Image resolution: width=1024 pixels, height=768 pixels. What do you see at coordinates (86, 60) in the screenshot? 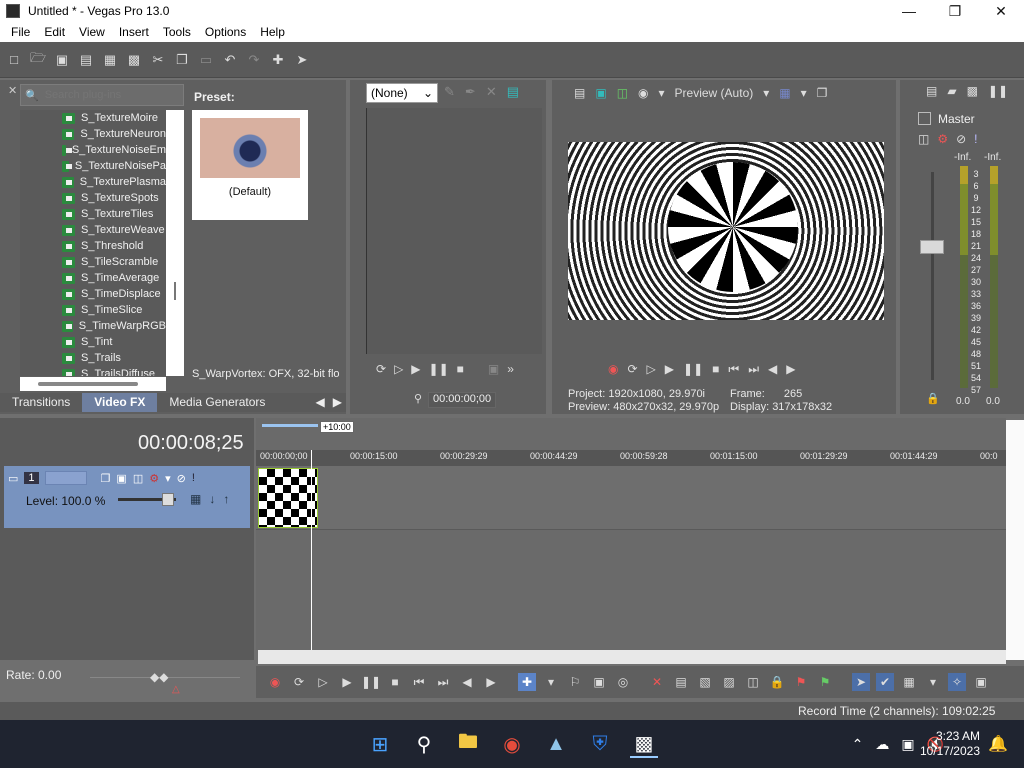
I see `save-as-icon: ▤` at bounding box center [86, 60].